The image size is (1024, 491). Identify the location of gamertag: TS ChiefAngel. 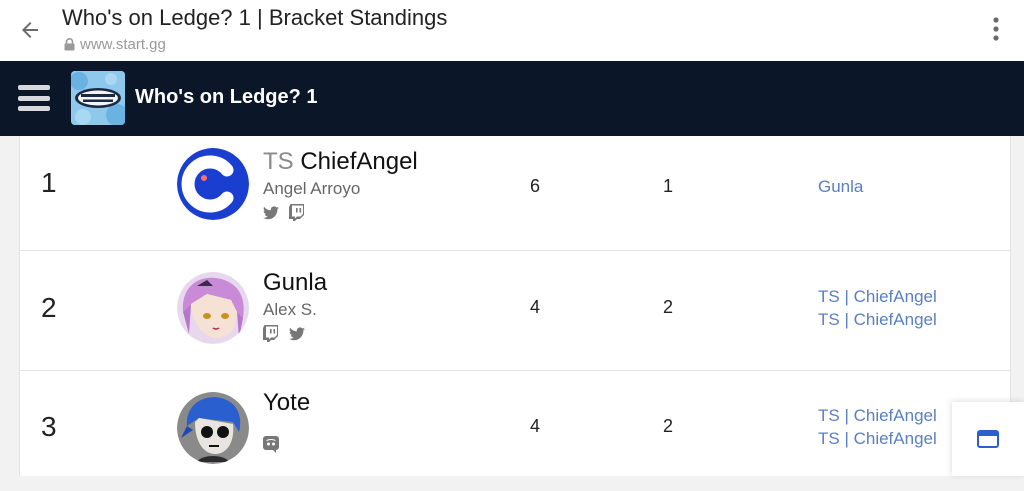
(340, 162).